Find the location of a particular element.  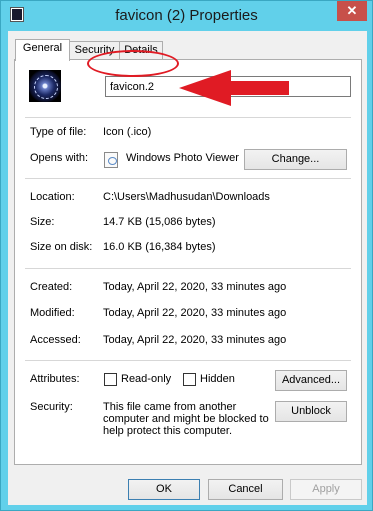

accessed-value: Today, April 22, 2020, 33 minutes ago is located at coordinates (195, 340).